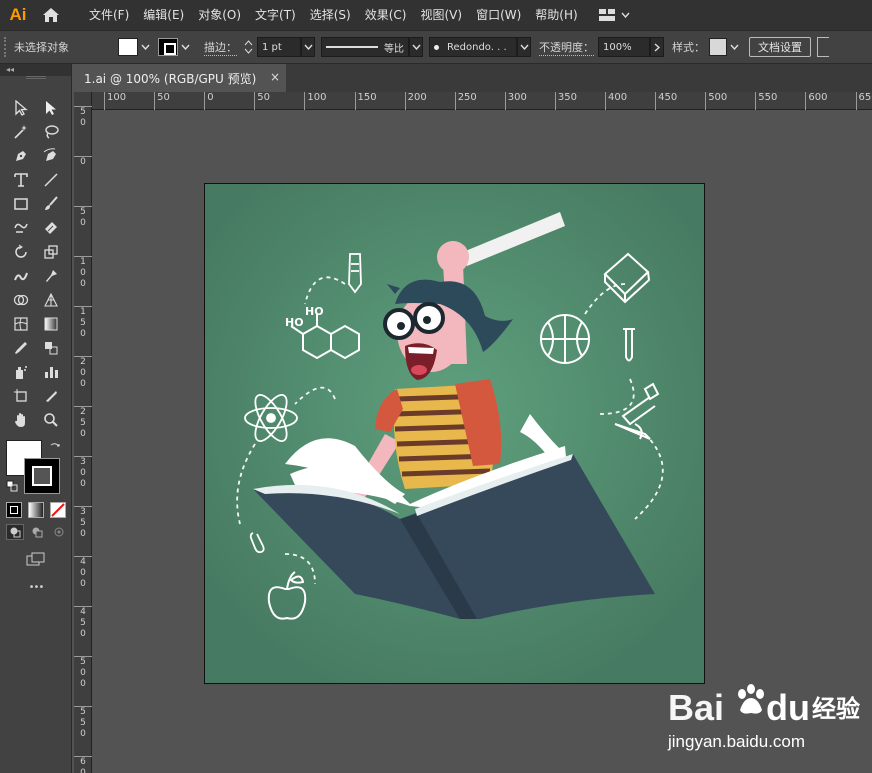 The height and width of the screenshot is (773, 872). What do you see at coordinates (51, 420) in the screenshot?
I see `zoom-tool-icon` at bounding box center [51, 420].